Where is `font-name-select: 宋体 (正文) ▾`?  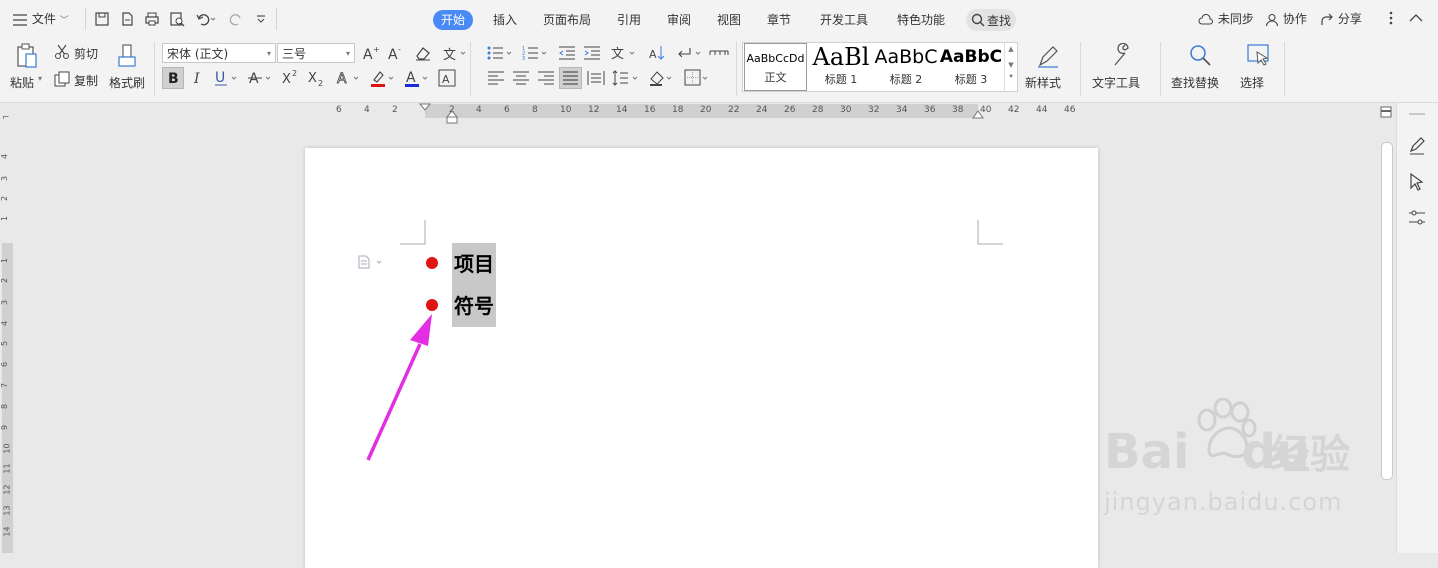
font-name-select: 宋体 (正文) ▾ is located at coordinates (219, 53).